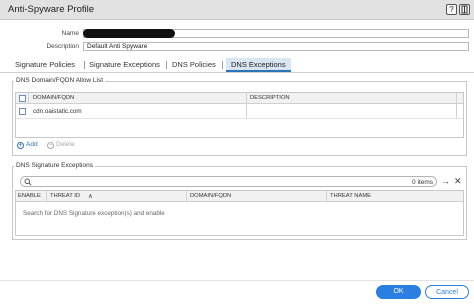  I want to click on minus-icon: −, so click(50, 145).